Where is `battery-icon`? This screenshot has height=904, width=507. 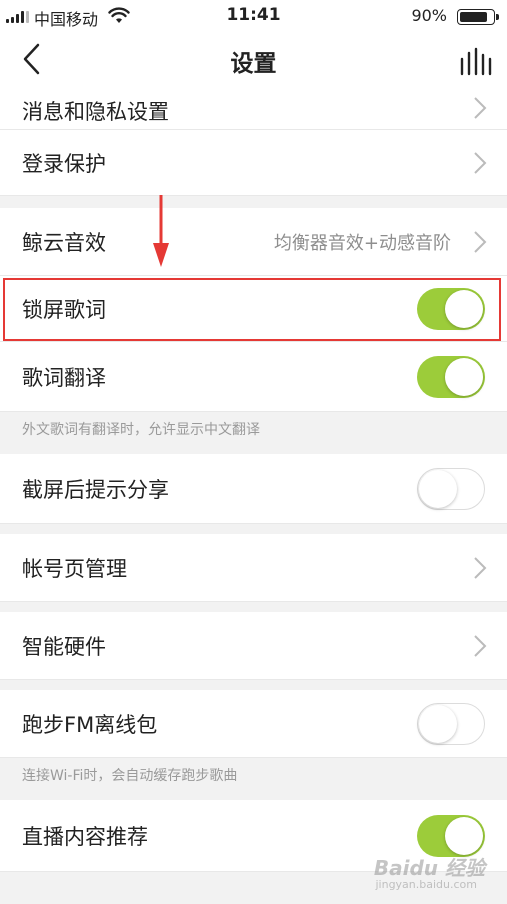 battery-icon is located at coordinates (478, 17).